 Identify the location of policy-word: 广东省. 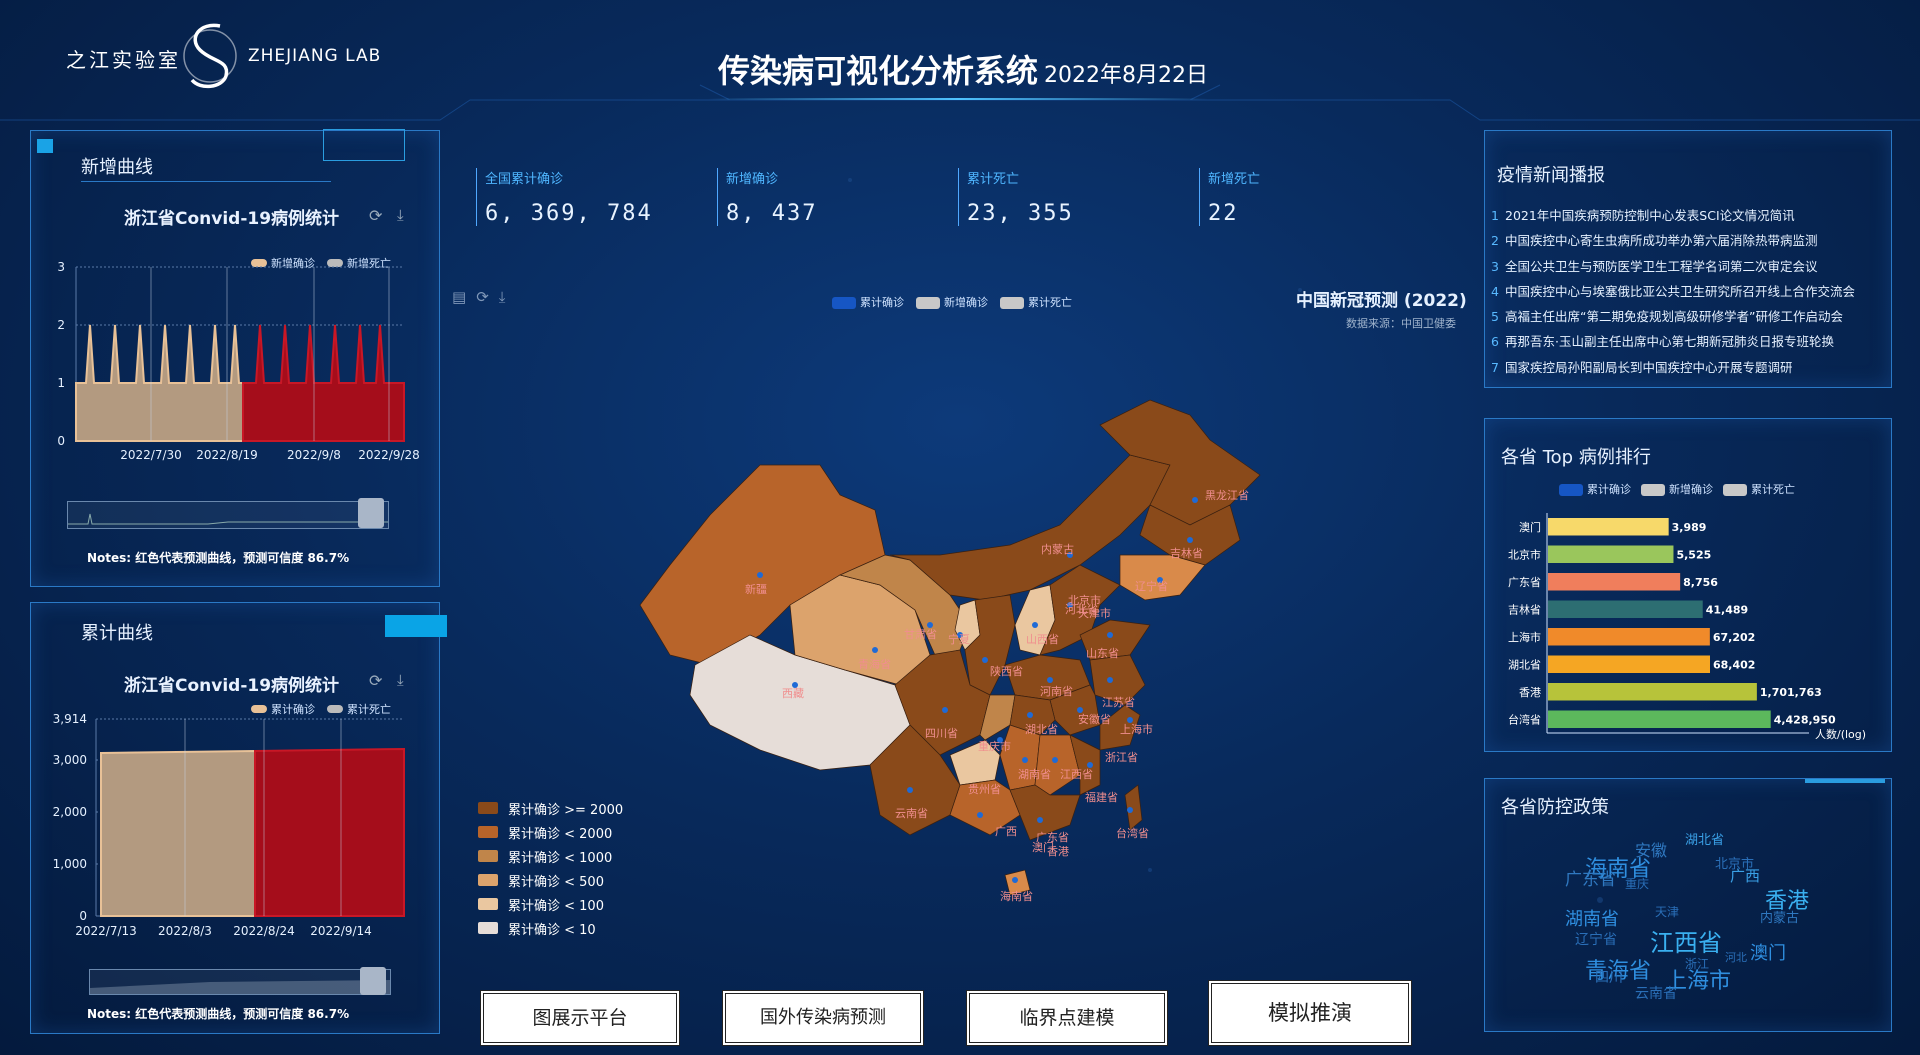
(1590, 877).